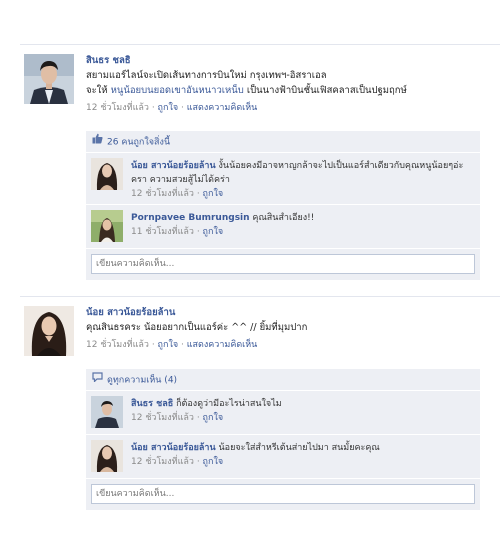 The image size is (500, 550). Describe the element at coordinates (291, 61) in the screenshot. I see `post-author: สินธร ชลธิ` at that location.